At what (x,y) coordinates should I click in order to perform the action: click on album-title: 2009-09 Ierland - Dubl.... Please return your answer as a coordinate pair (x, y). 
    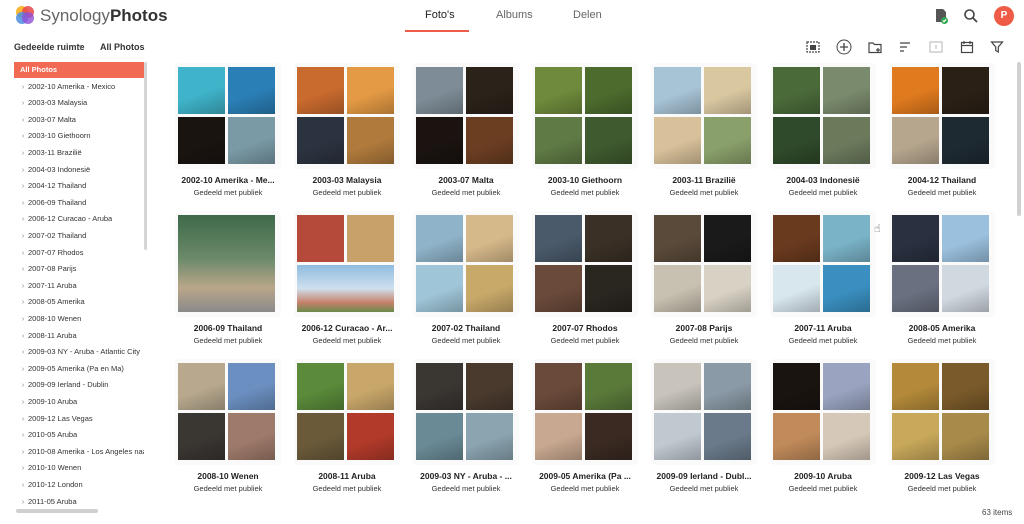
    Looking at the image, I should click on (704, 476).